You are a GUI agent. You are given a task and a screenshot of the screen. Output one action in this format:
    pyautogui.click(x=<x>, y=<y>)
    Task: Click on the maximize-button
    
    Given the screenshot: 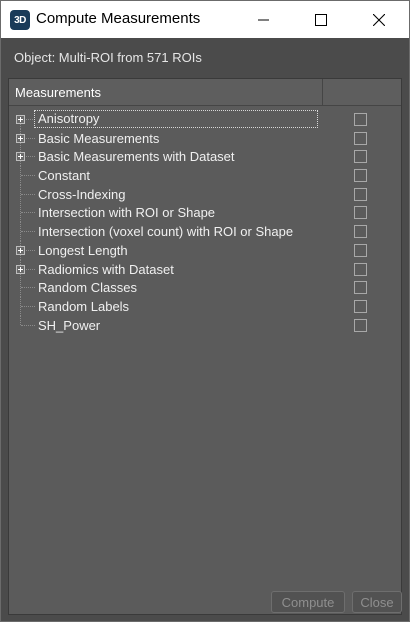 What is the action you would take?
    pyautogui.click(x=321, y=19)
    